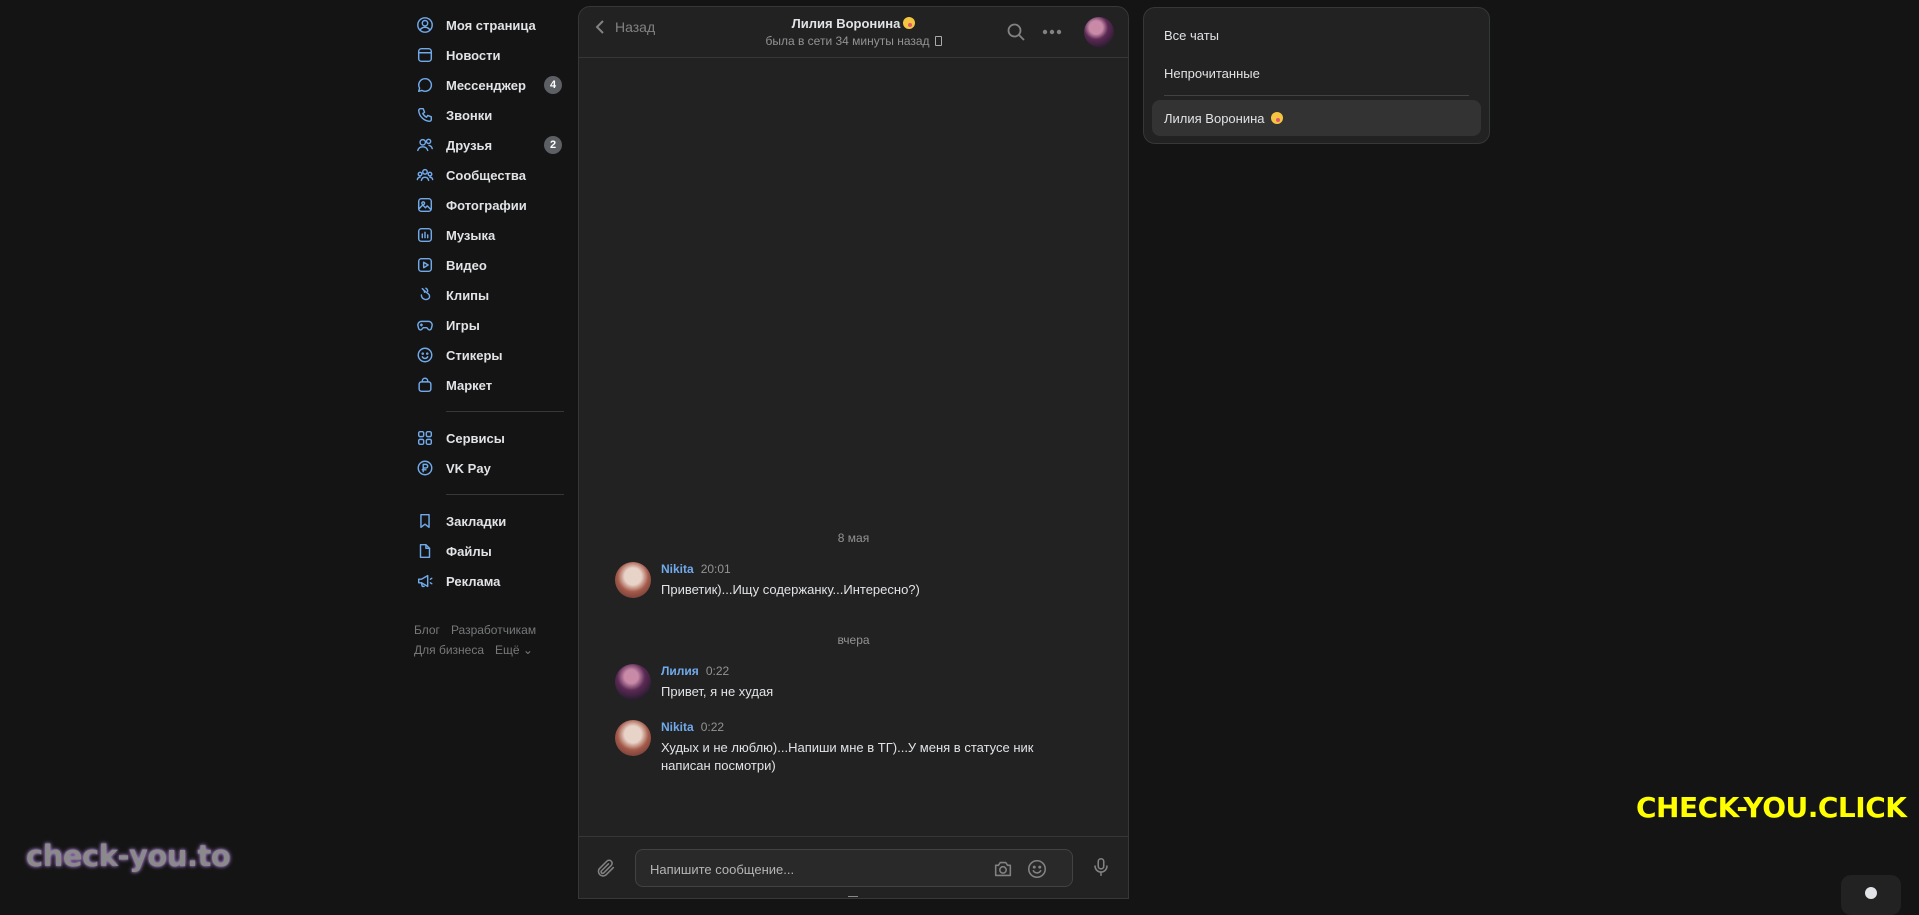 The height and width of the screenshot is (915, 1919). What do you see at coordinates (492, 175) in the screenshot?
I see `sidebar-item: Сообщества` at bounding box center [492, 175].